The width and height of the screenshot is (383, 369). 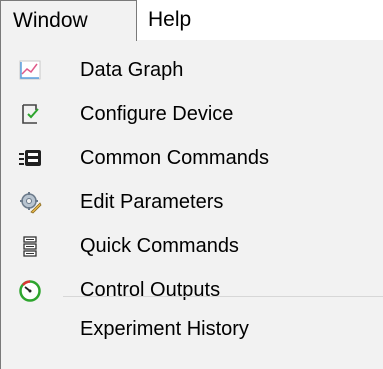 I want to click on menu-item-quick-commands: Quick Commands, so click(x=192, y=246).